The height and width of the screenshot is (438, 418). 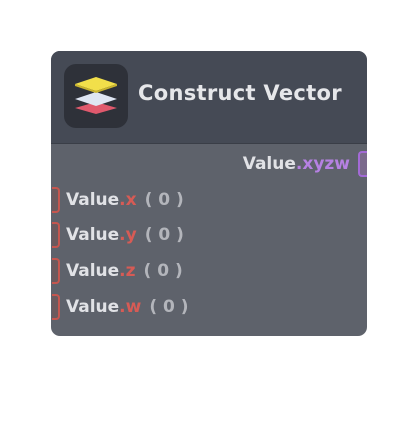 I want to click on output-port-label: Value, so click(x=269, y=164).